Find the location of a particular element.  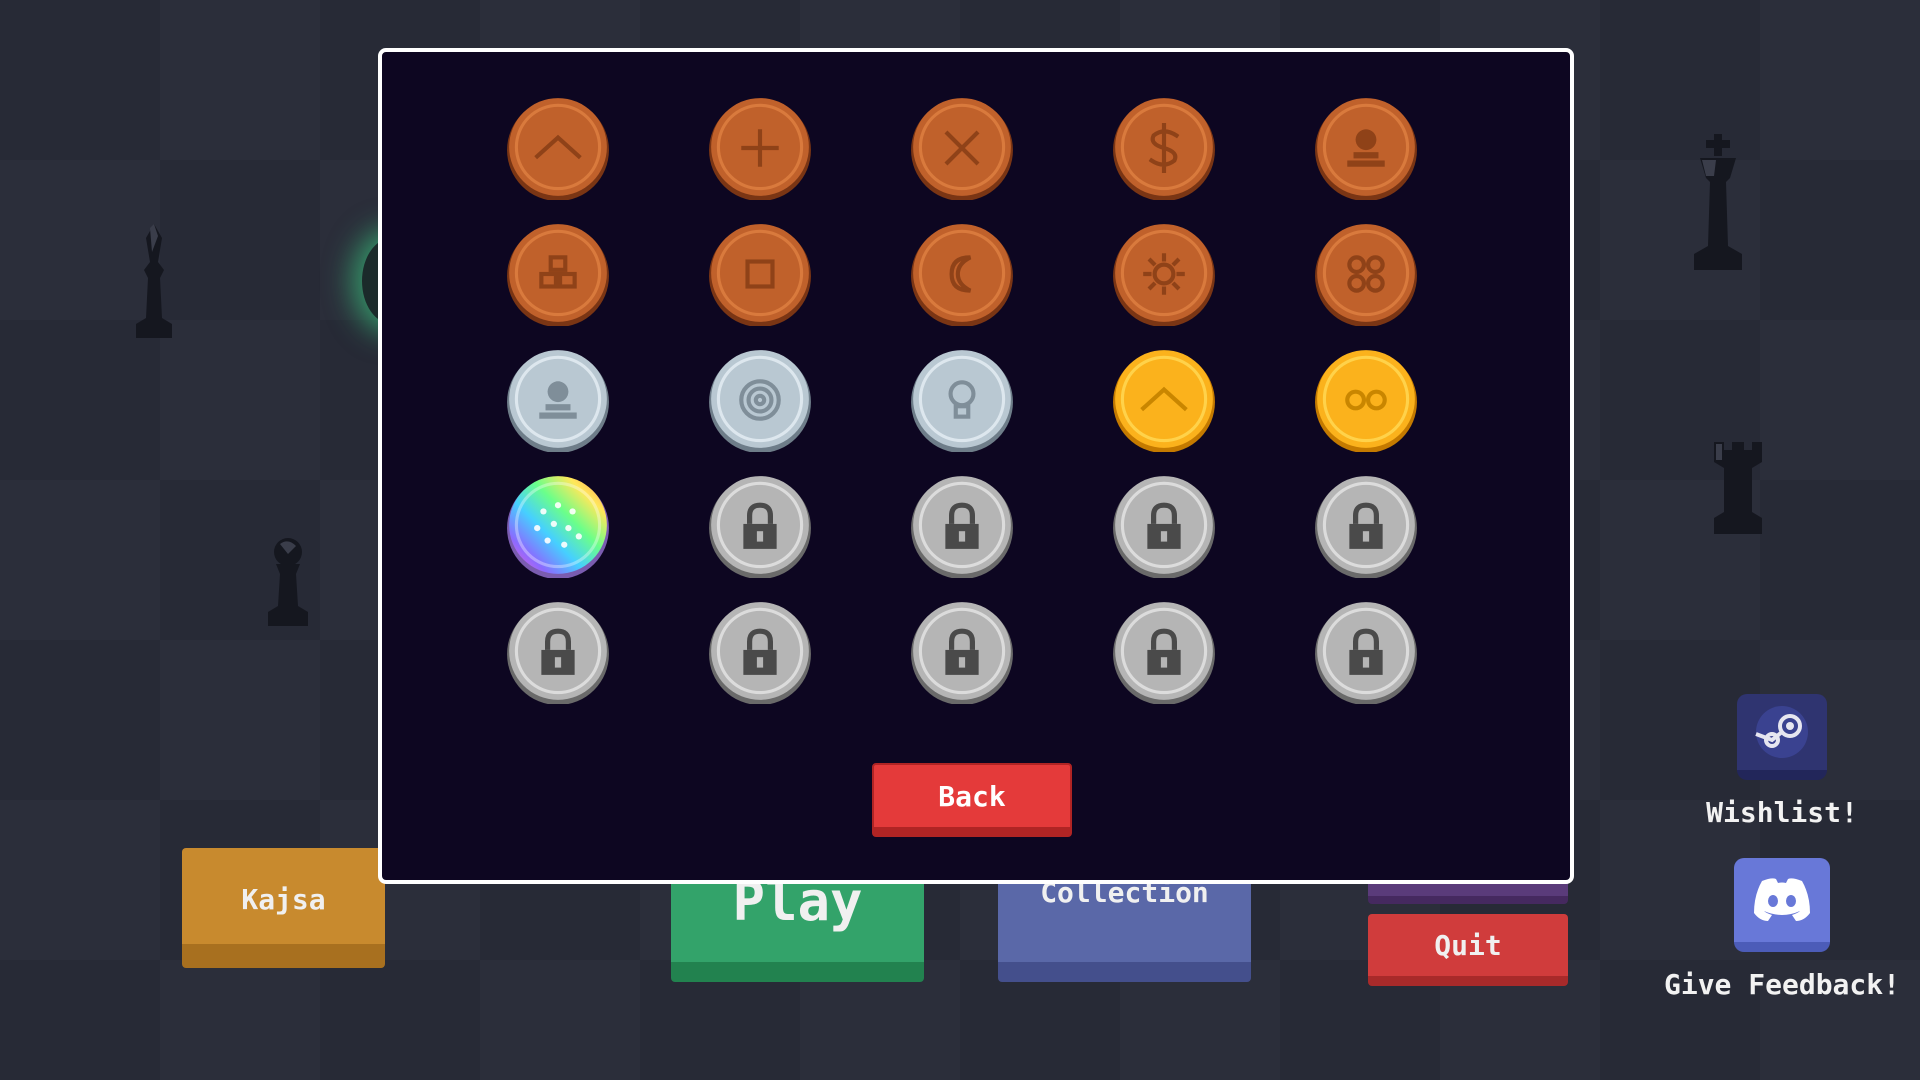

pawn-piece-icon is located at coordinates (288, 582).